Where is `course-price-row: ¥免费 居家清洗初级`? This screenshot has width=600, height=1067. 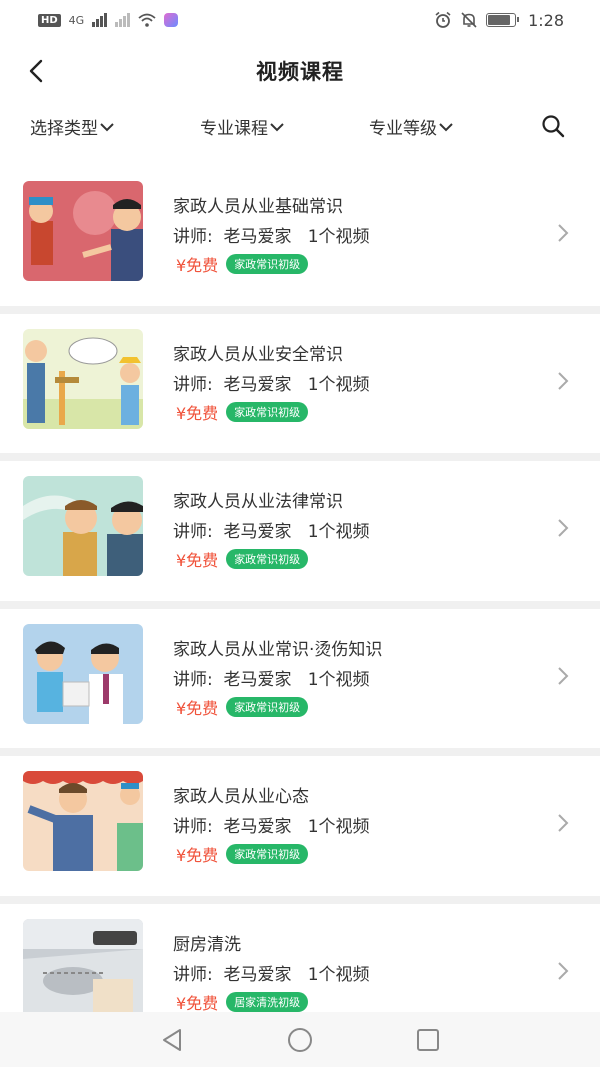
course-price-row: ¥免费 居家清洗初级 is located at coordinates (242, 1002).